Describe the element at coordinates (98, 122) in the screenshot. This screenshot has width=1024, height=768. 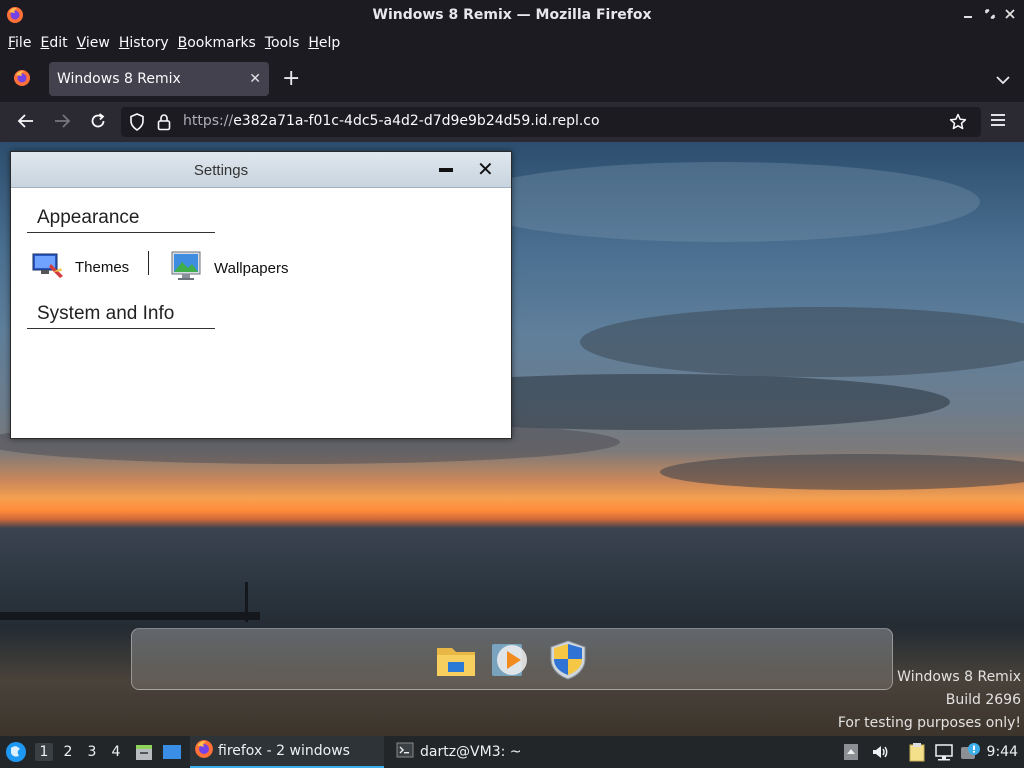
I see `reload-icon` at that location.